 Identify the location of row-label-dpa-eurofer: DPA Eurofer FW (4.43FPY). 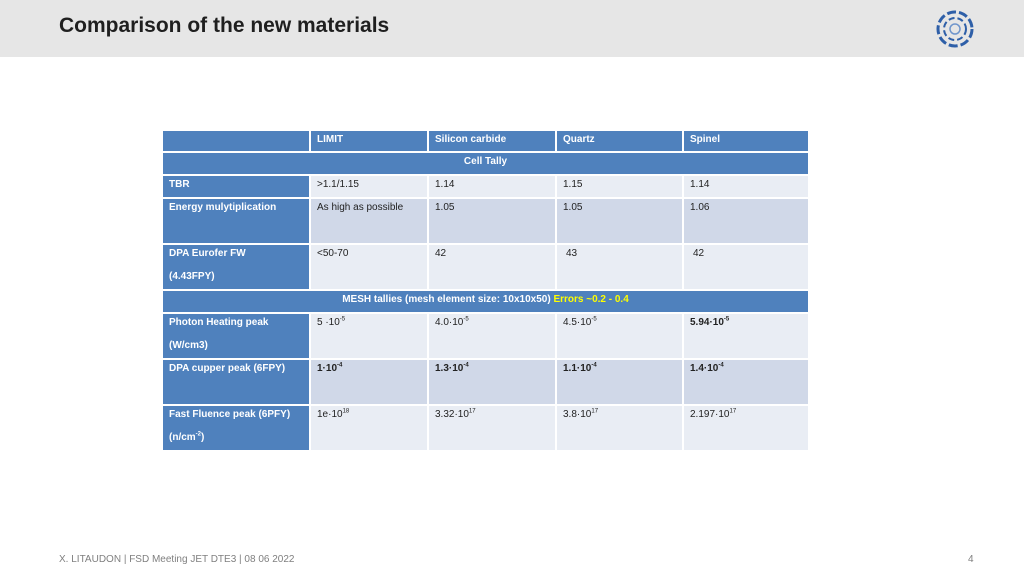
(236, 267).